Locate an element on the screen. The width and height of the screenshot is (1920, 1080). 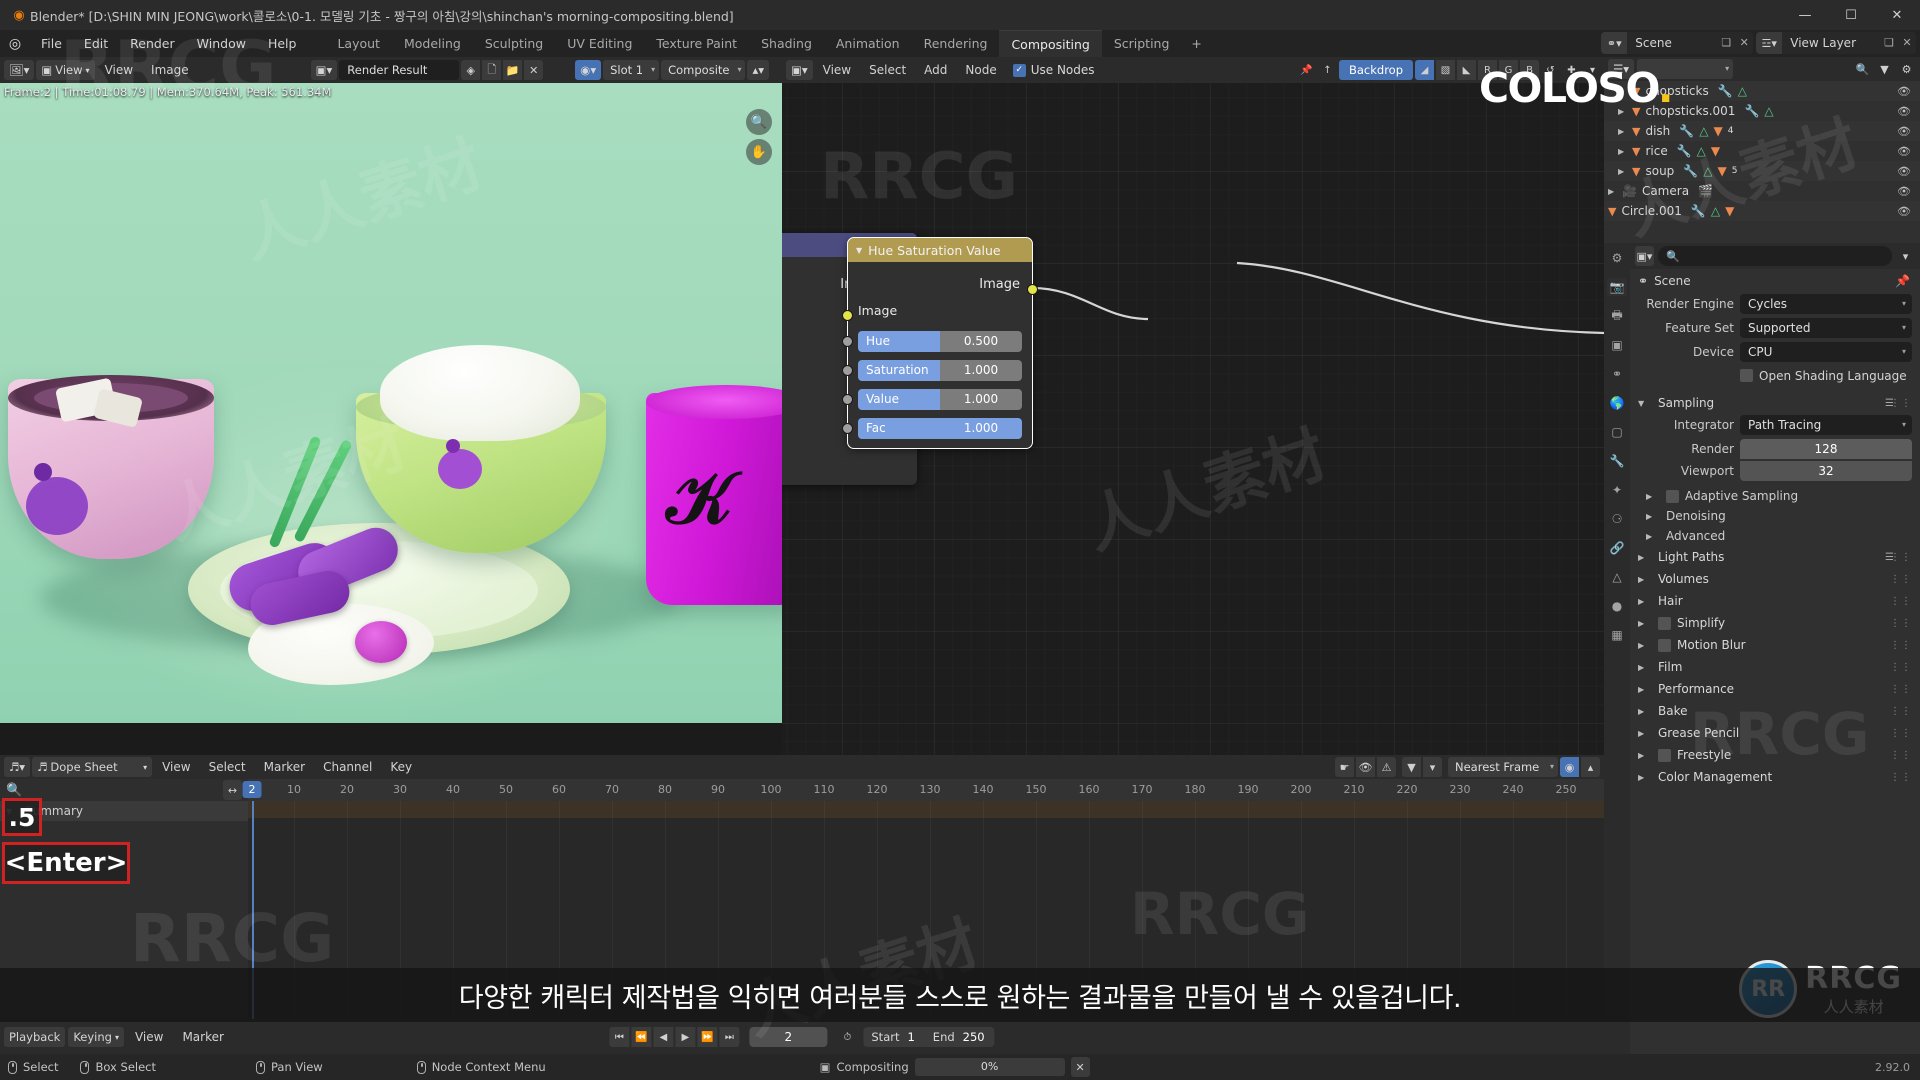
properties-tab-material: ● is located at coordinates (1617, 606).